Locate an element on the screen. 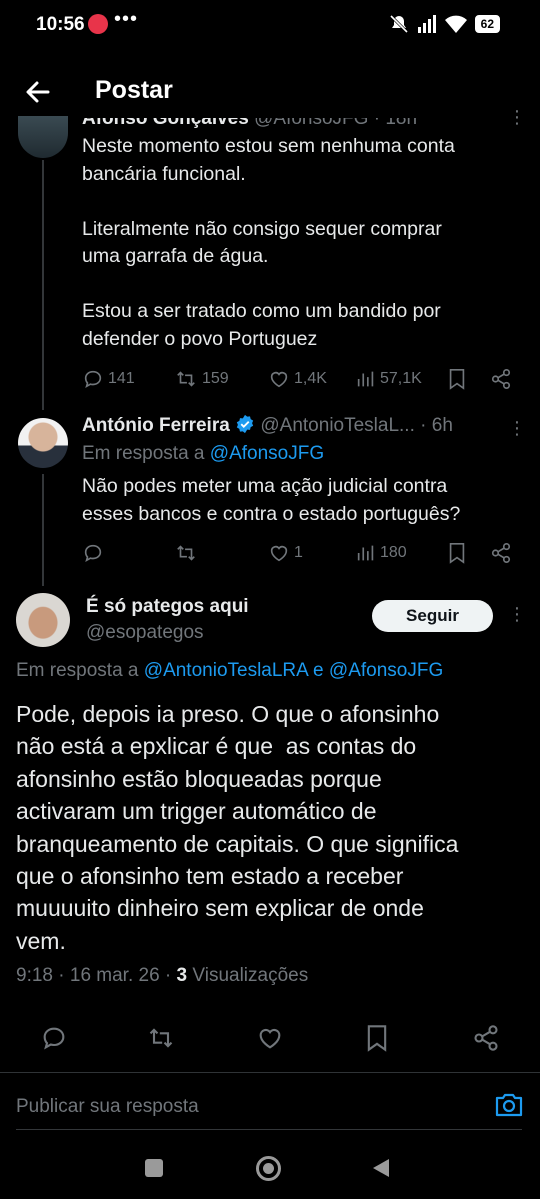  like-button: 1 is located at coordinates (285, 553).